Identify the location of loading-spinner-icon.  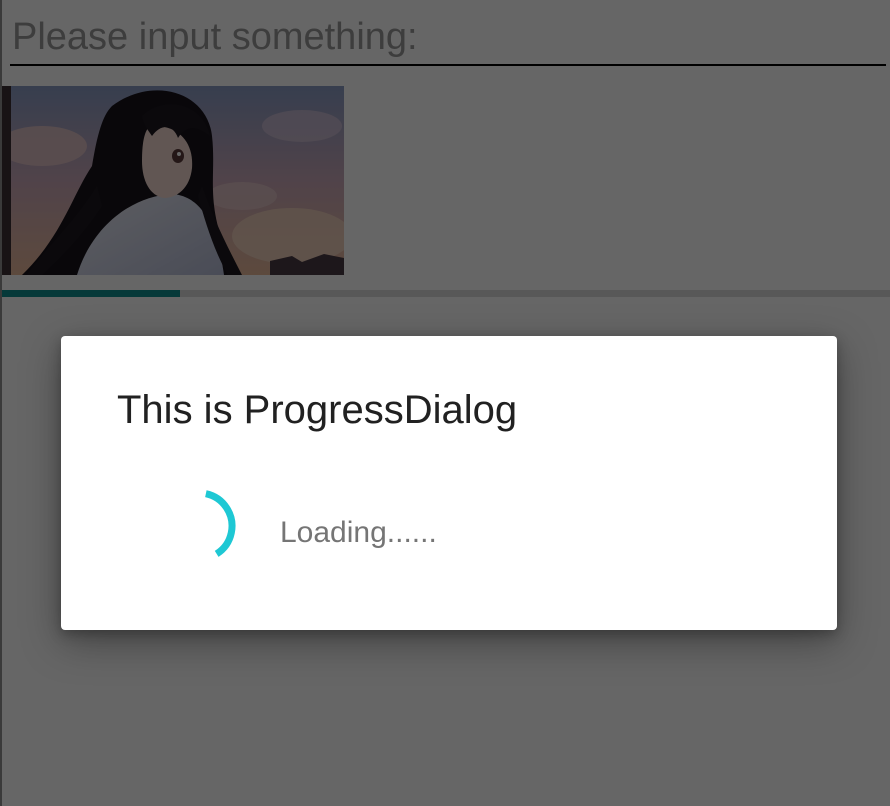
(199, 526).